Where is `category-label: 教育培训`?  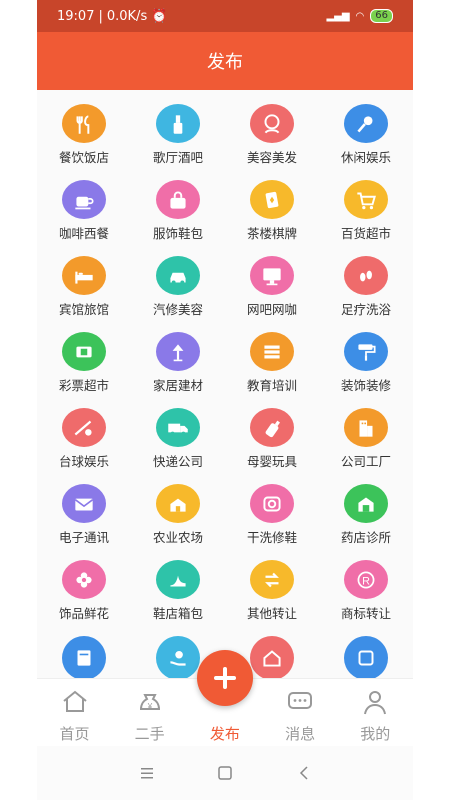 category-label: 教育培训 is located at coordinates (271, 385).